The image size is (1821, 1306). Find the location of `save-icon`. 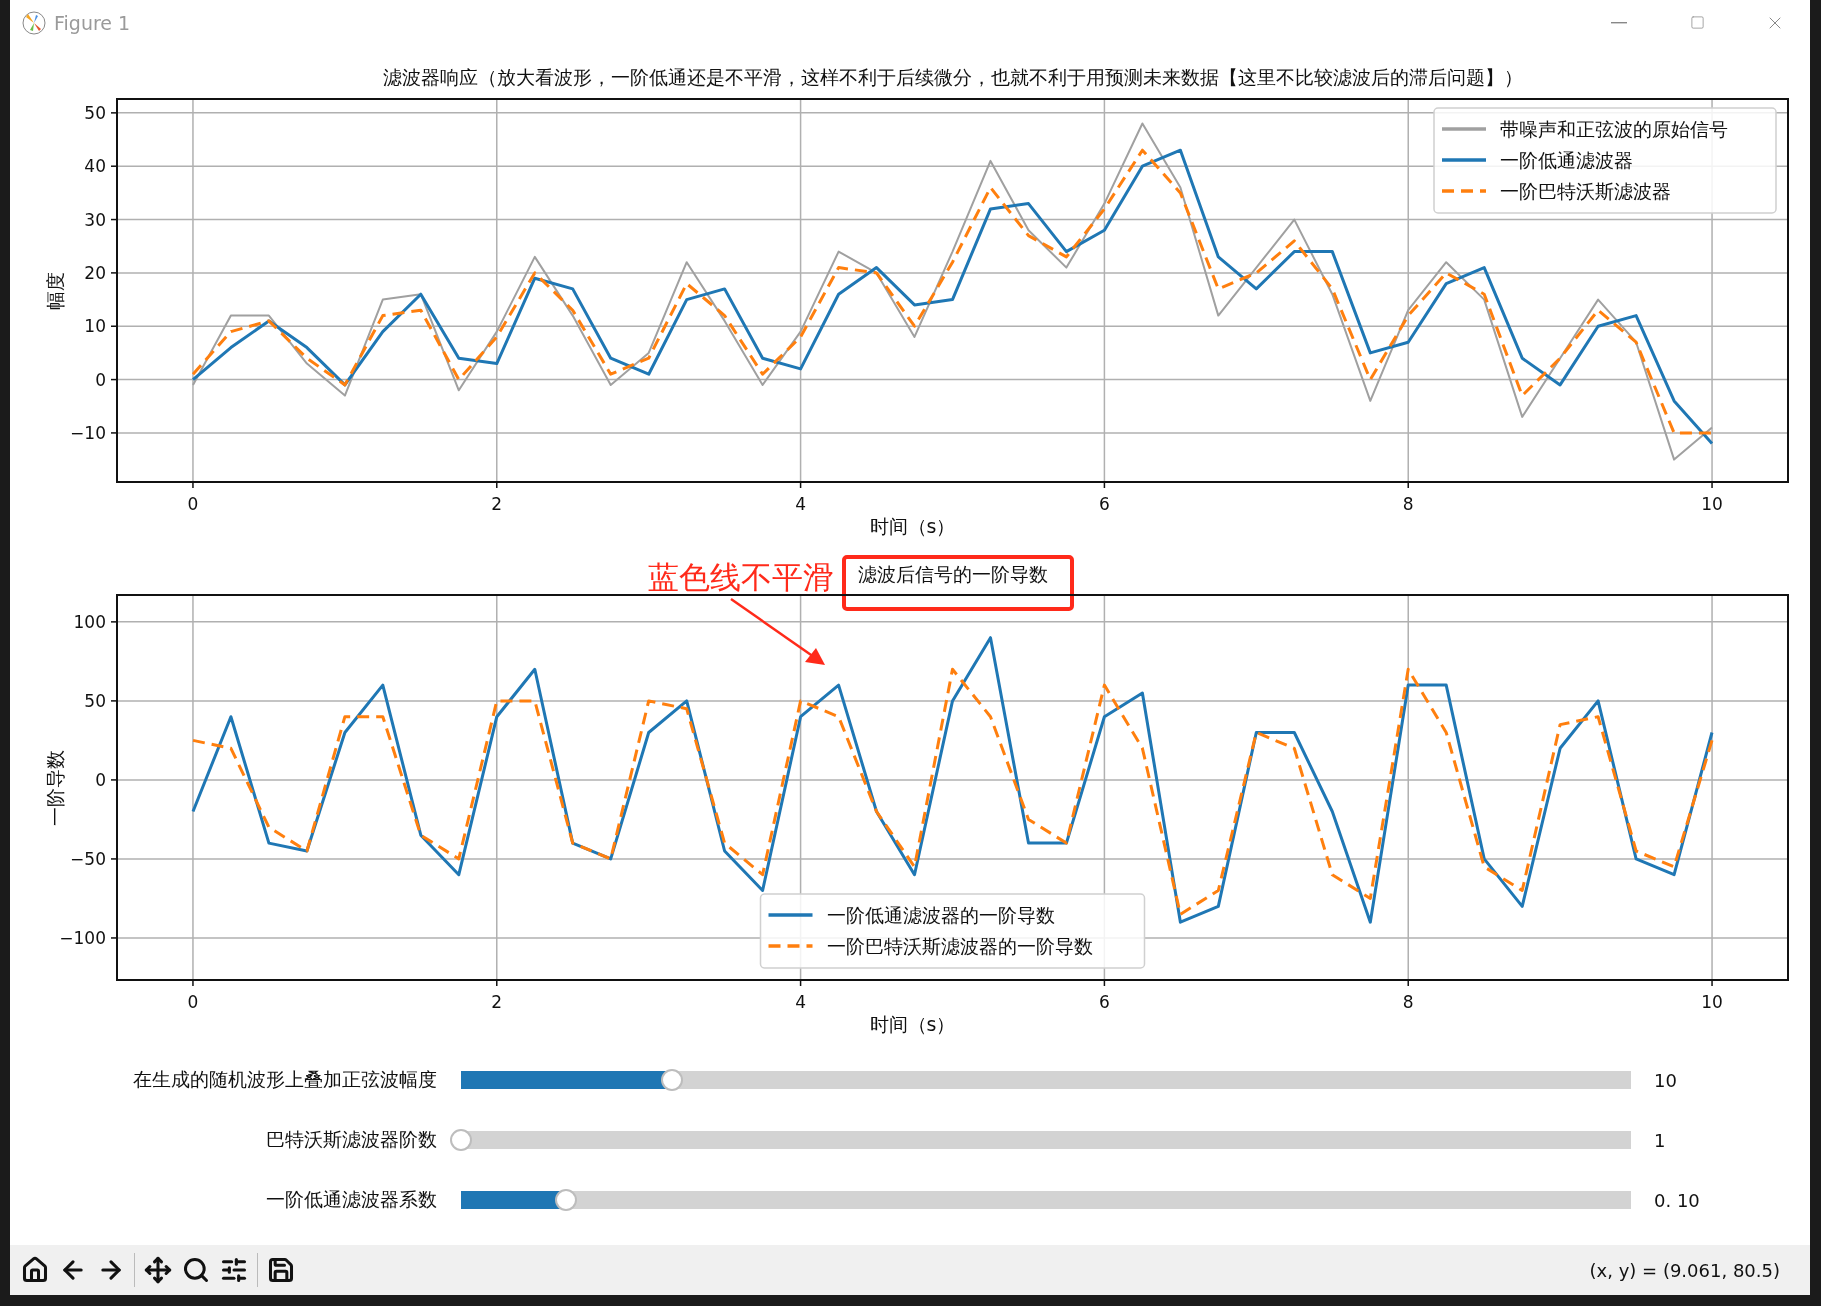

save-icon is located at coordinates (281, 1270).